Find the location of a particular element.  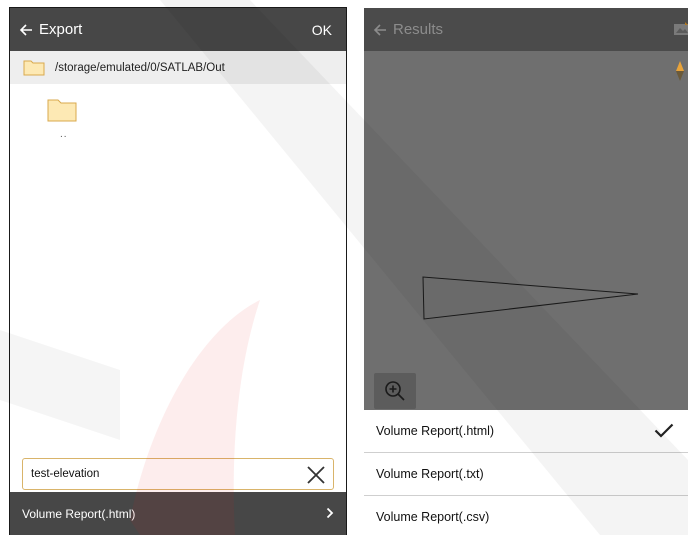

parent-folder-icon is located at coordinates (62, 109).